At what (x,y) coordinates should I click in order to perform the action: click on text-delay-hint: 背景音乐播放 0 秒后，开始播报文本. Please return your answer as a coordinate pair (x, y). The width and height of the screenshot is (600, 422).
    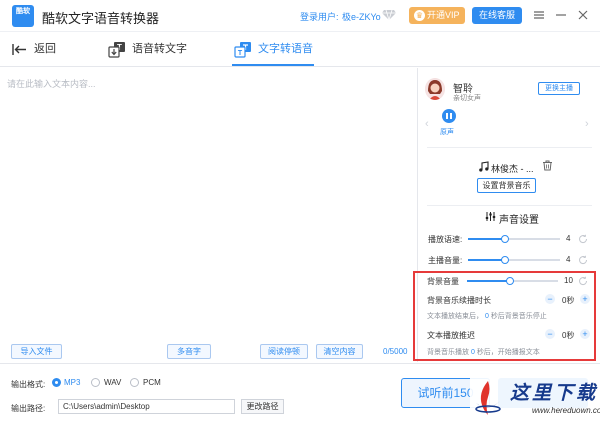
    Looking at the image, I should click on (483, 352).